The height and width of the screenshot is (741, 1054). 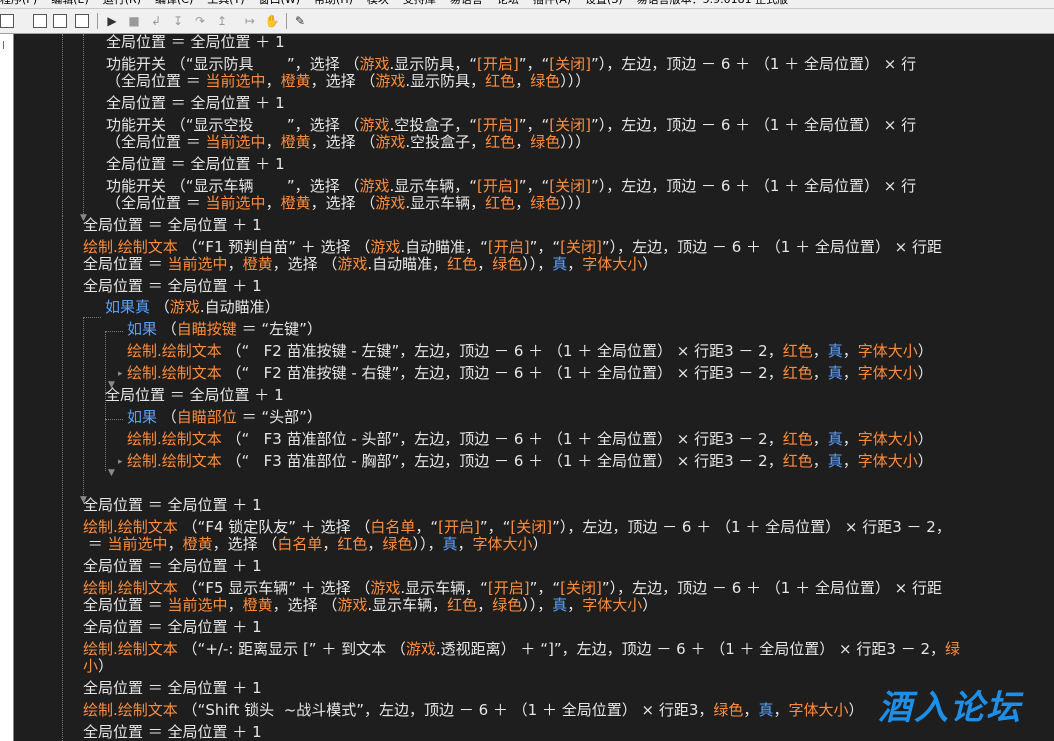 What do you see at coordinates (197, 264) in the screenshot?
I see `code-token: 当前选中` at bounding box center [197, 264].